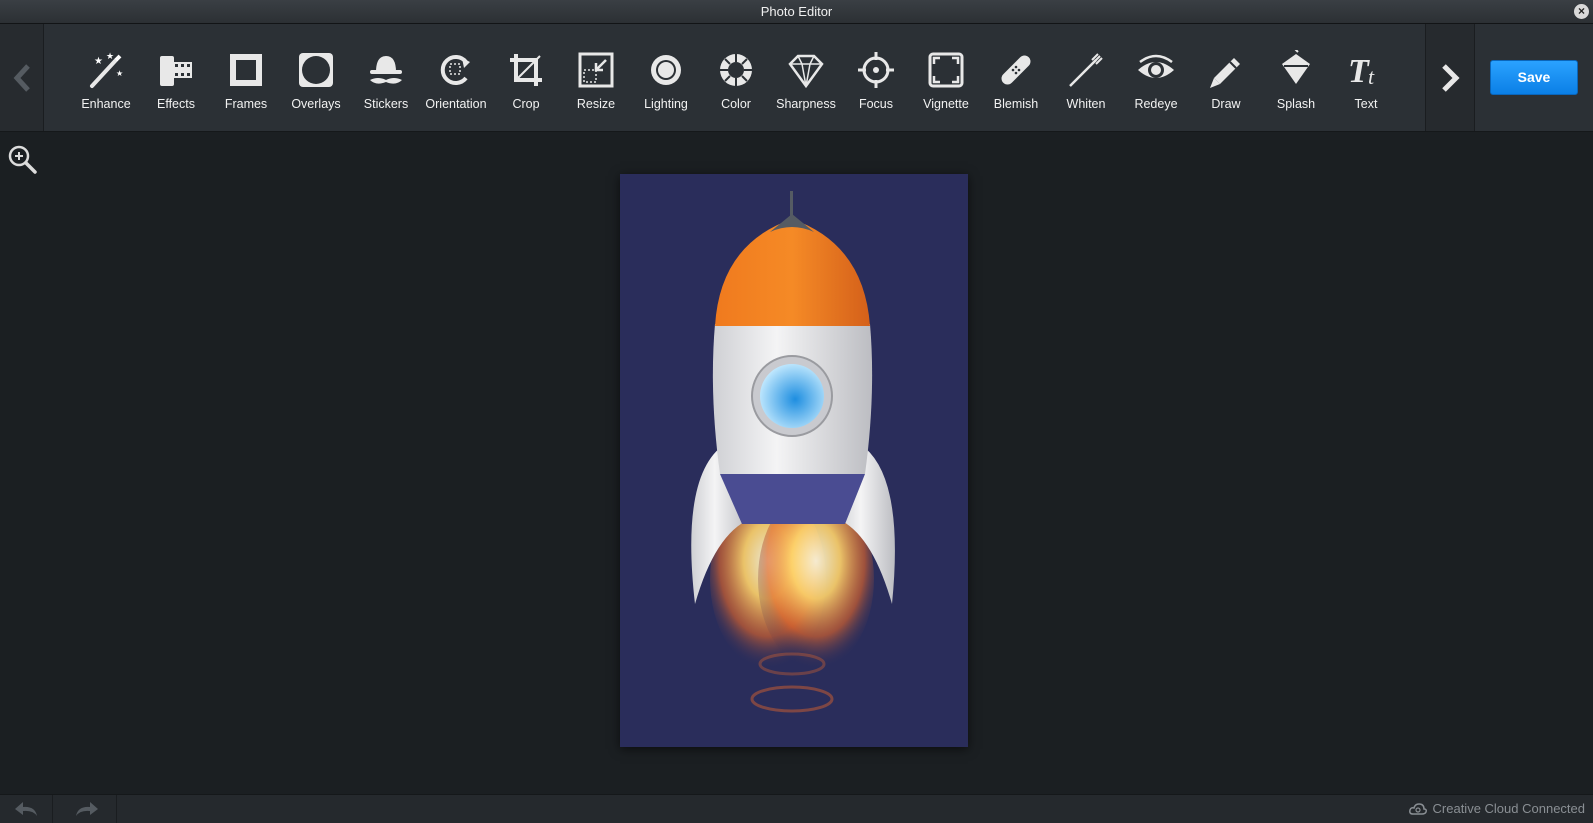  Describe the element at coordinates (526, 104) in the screenshot. I see `tool-label: Crop` at that location.